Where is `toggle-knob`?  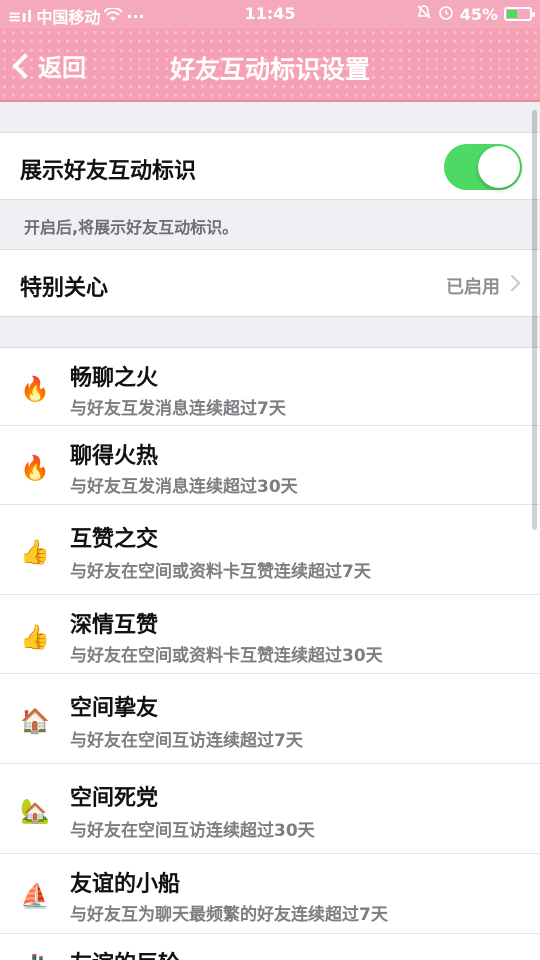 toggle-knob is located at coordinates (499, 167).